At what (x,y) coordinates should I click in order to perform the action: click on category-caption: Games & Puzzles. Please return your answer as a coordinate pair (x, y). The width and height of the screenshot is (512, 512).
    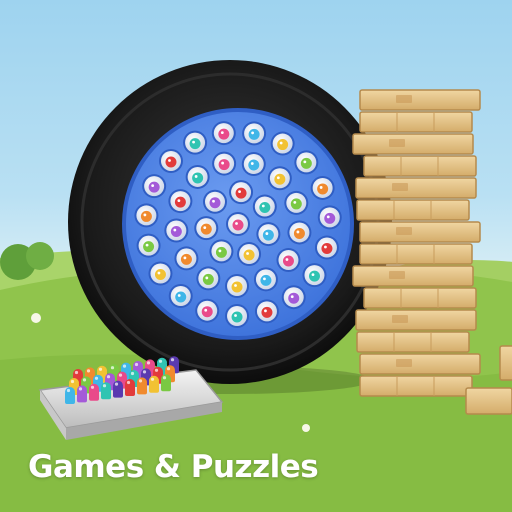
    Looking at the image, I should click on (173, 467).